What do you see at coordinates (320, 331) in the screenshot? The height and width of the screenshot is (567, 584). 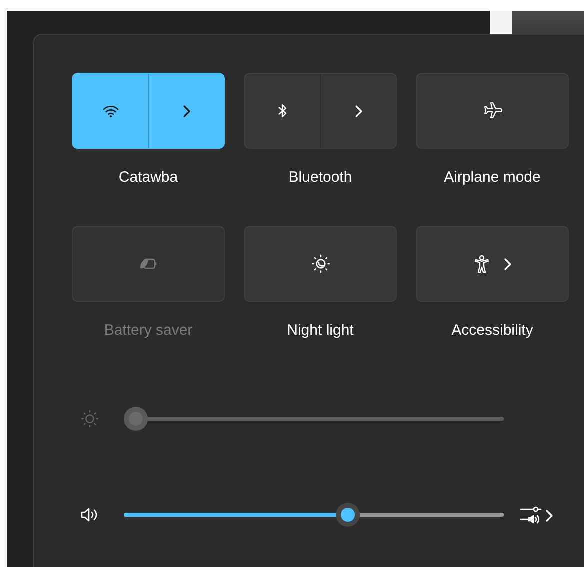 I see `tile-label: Night light` at bounding box center [320, 331].